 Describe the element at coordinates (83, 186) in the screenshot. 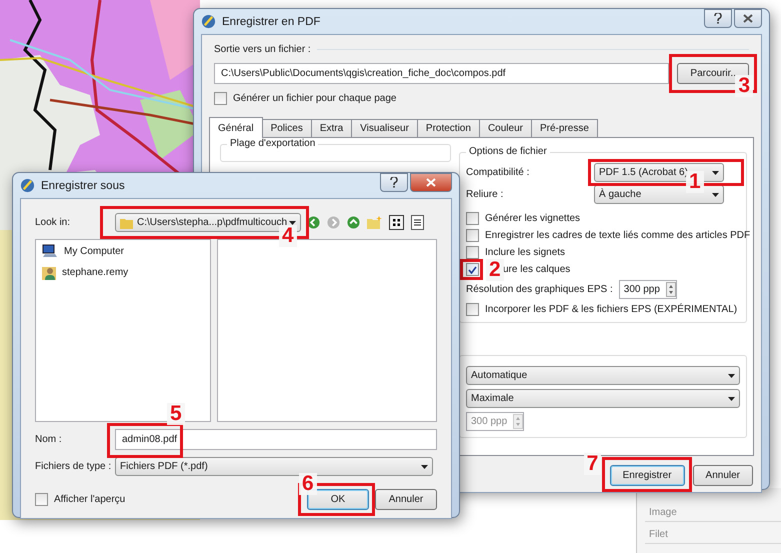

I see `window-title: Enregistrer sous` at that location.